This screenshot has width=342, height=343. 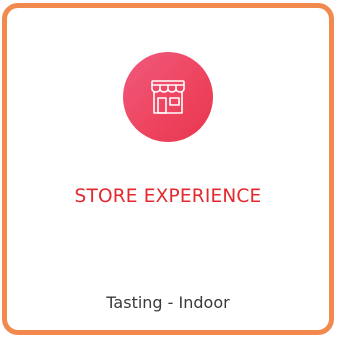 I want to click on store-icon, so click(x=168, y=97).